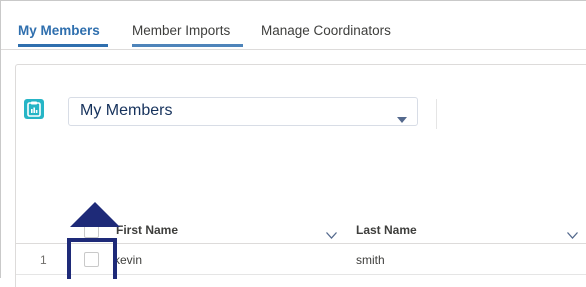 This screenshot has width=586, height=287. Describe the element at coordinates (370, 260) in the screenshot. I see `cell-last-name: smith` at that location.